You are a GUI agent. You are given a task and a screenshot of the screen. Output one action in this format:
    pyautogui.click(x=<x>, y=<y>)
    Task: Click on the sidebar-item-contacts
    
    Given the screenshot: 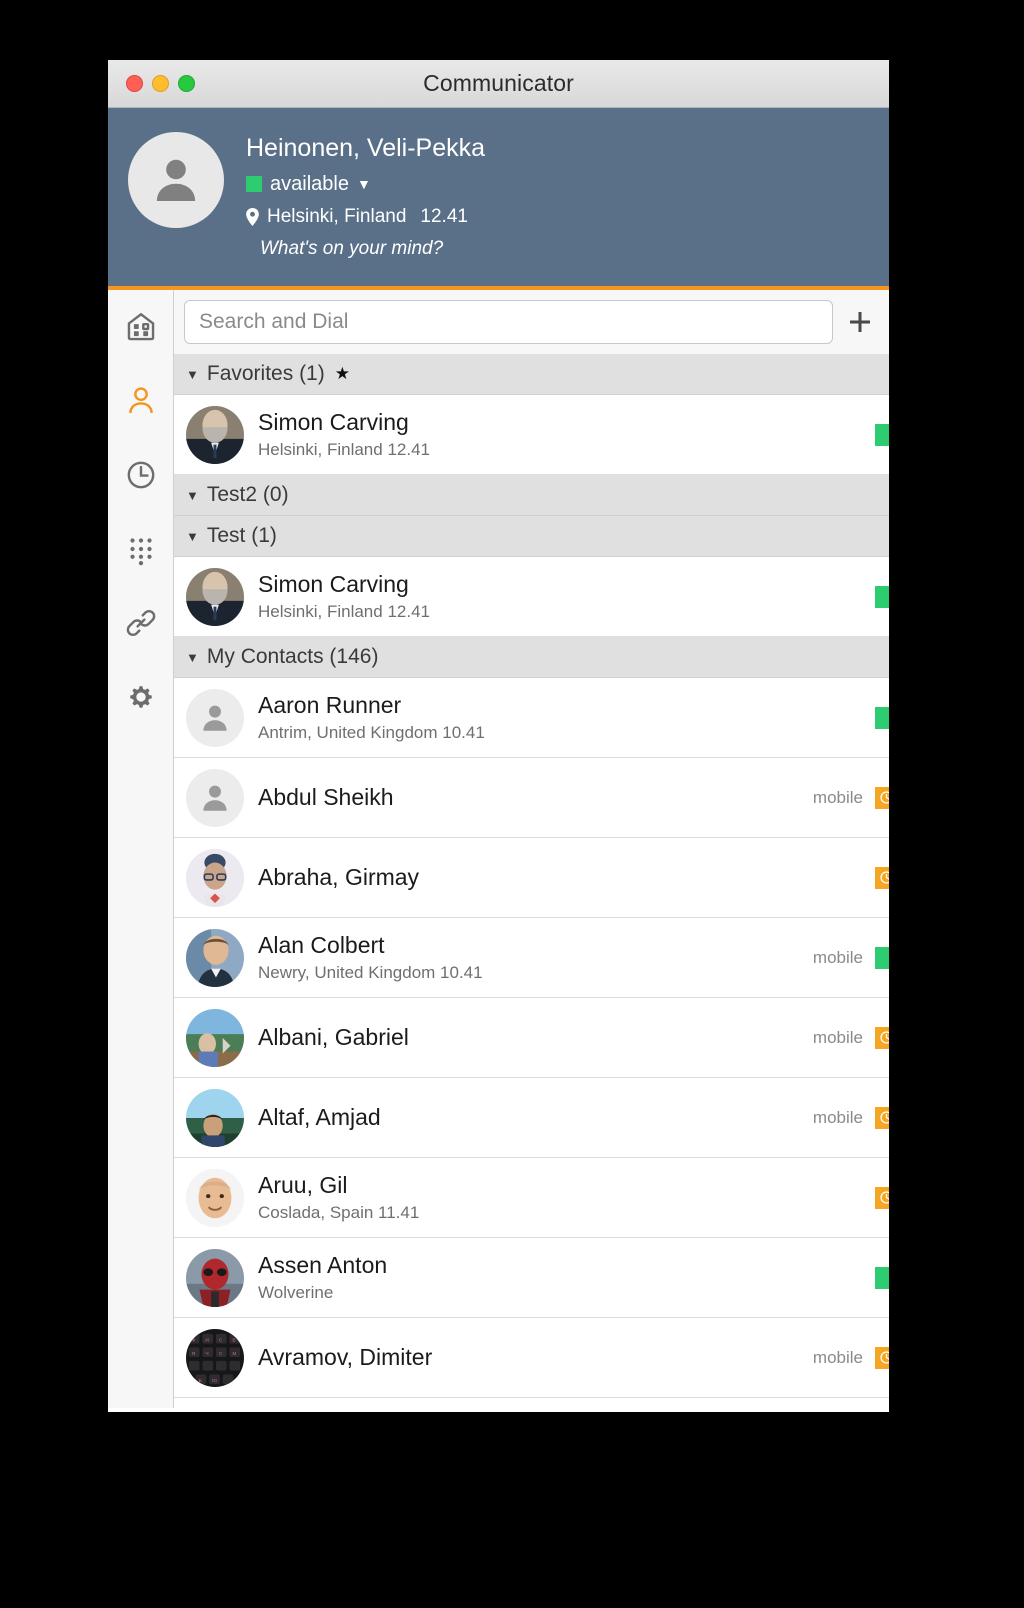 What is the action you would take?
    pyautogui.click(x=141, y=401)
    